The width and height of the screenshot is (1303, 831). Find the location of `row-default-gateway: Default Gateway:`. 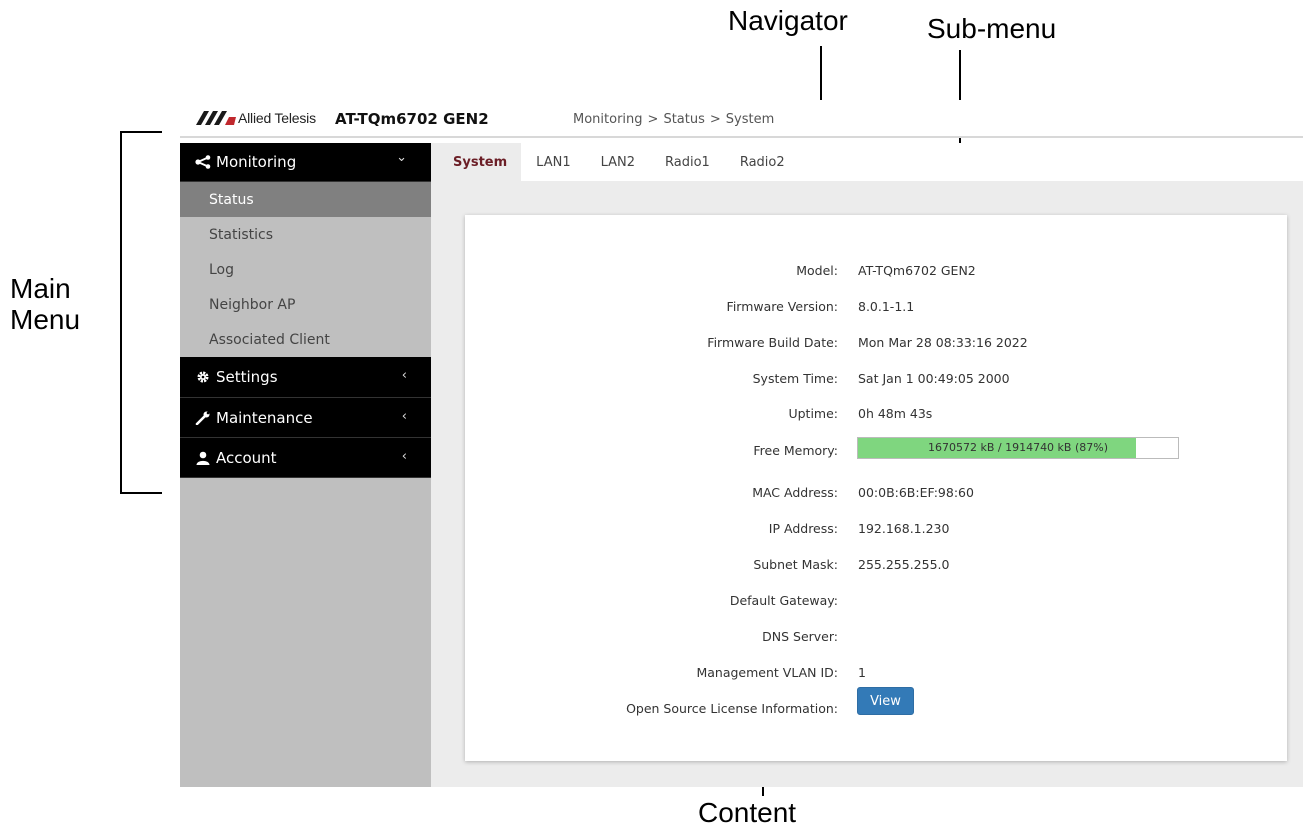

row-default-gateway: Default Gateway: is located at coordinates (876, 603).